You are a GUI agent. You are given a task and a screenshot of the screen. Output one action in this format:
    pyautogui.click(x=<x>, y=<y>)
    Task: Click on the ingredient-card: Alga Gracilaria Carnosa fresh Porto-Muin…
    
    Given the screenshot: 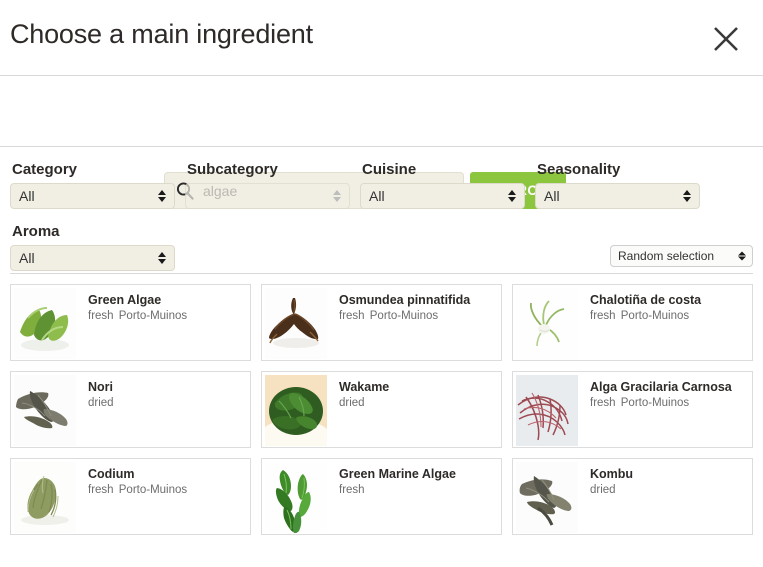 What is the action you would take?
    pyautogui.click(x=632, y=409)
    